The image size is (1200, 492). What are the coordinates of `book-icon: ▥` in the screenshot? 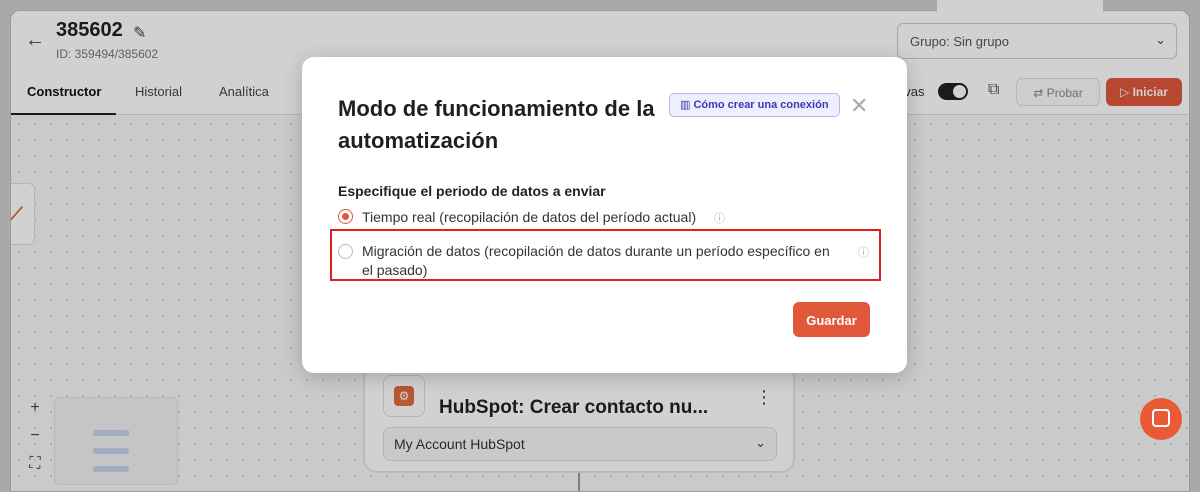 It's located at (687, 105).